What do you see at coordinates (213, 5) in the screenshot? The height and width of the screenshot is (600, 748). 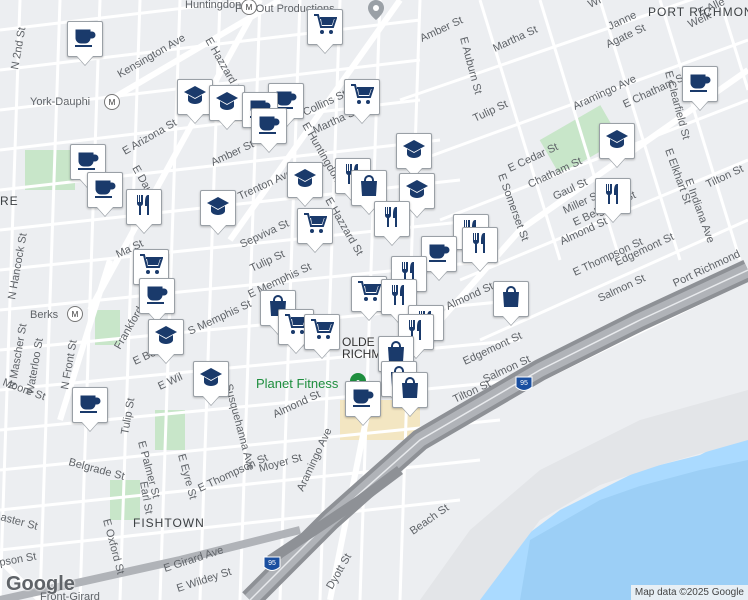 I see `label-huntingdon: Huntingdon` at bounding box center [213, 5].